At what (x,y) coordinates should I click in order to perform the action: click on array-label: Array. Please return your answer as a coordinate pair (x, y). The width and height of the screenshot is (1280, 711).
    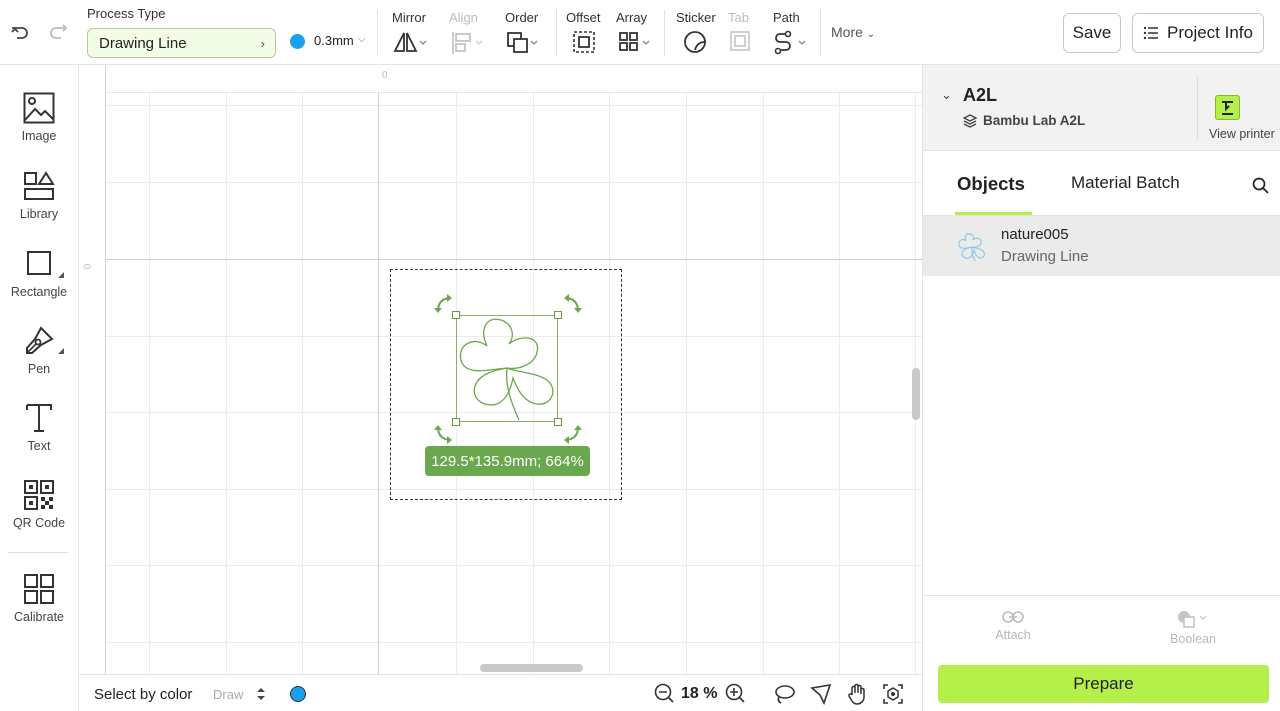
    Looking at the image, I should click on (632, 17).